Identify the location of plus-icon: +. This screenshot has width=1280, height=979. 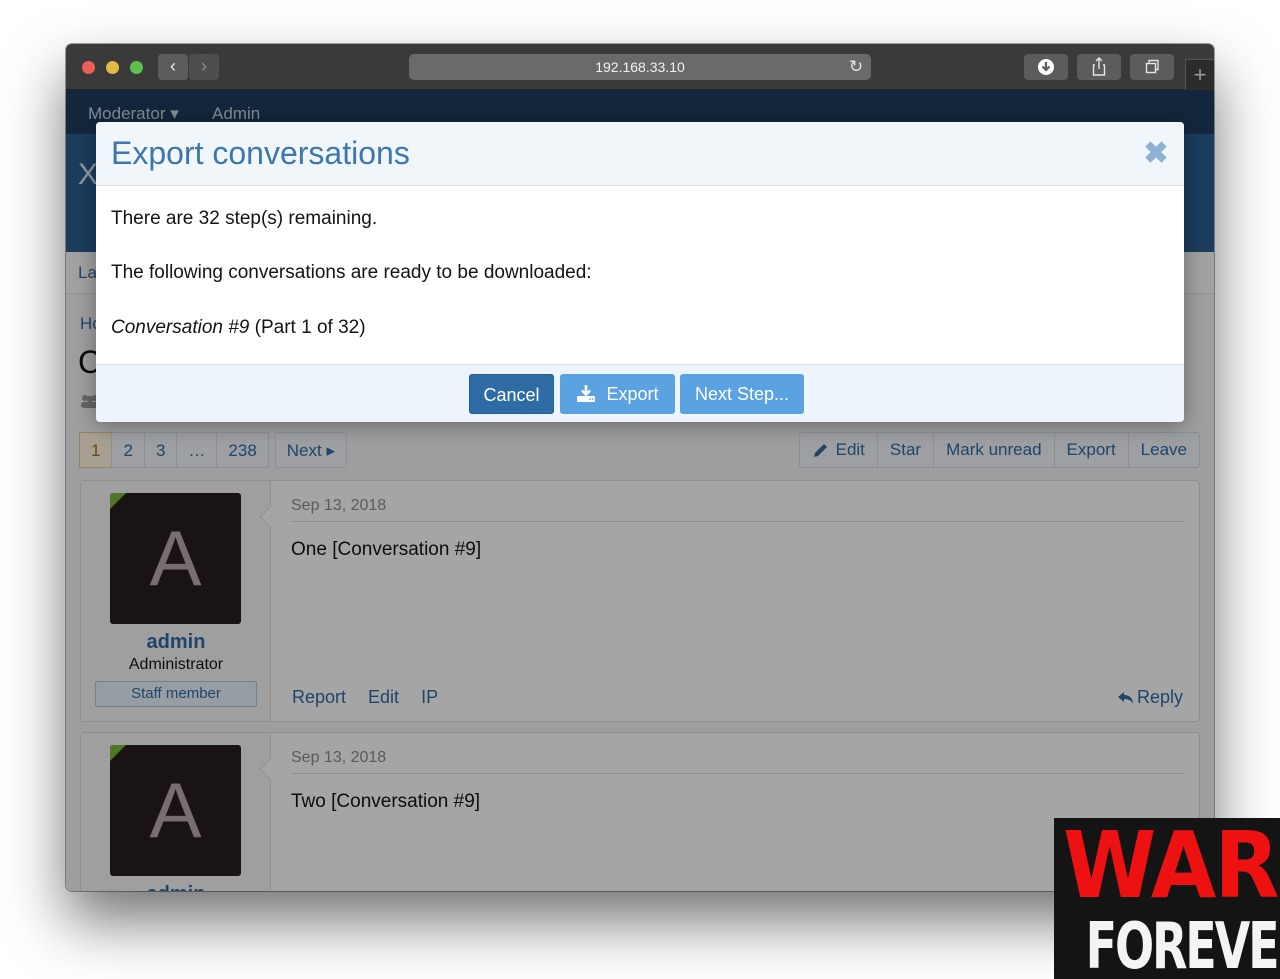
(1200, 74).